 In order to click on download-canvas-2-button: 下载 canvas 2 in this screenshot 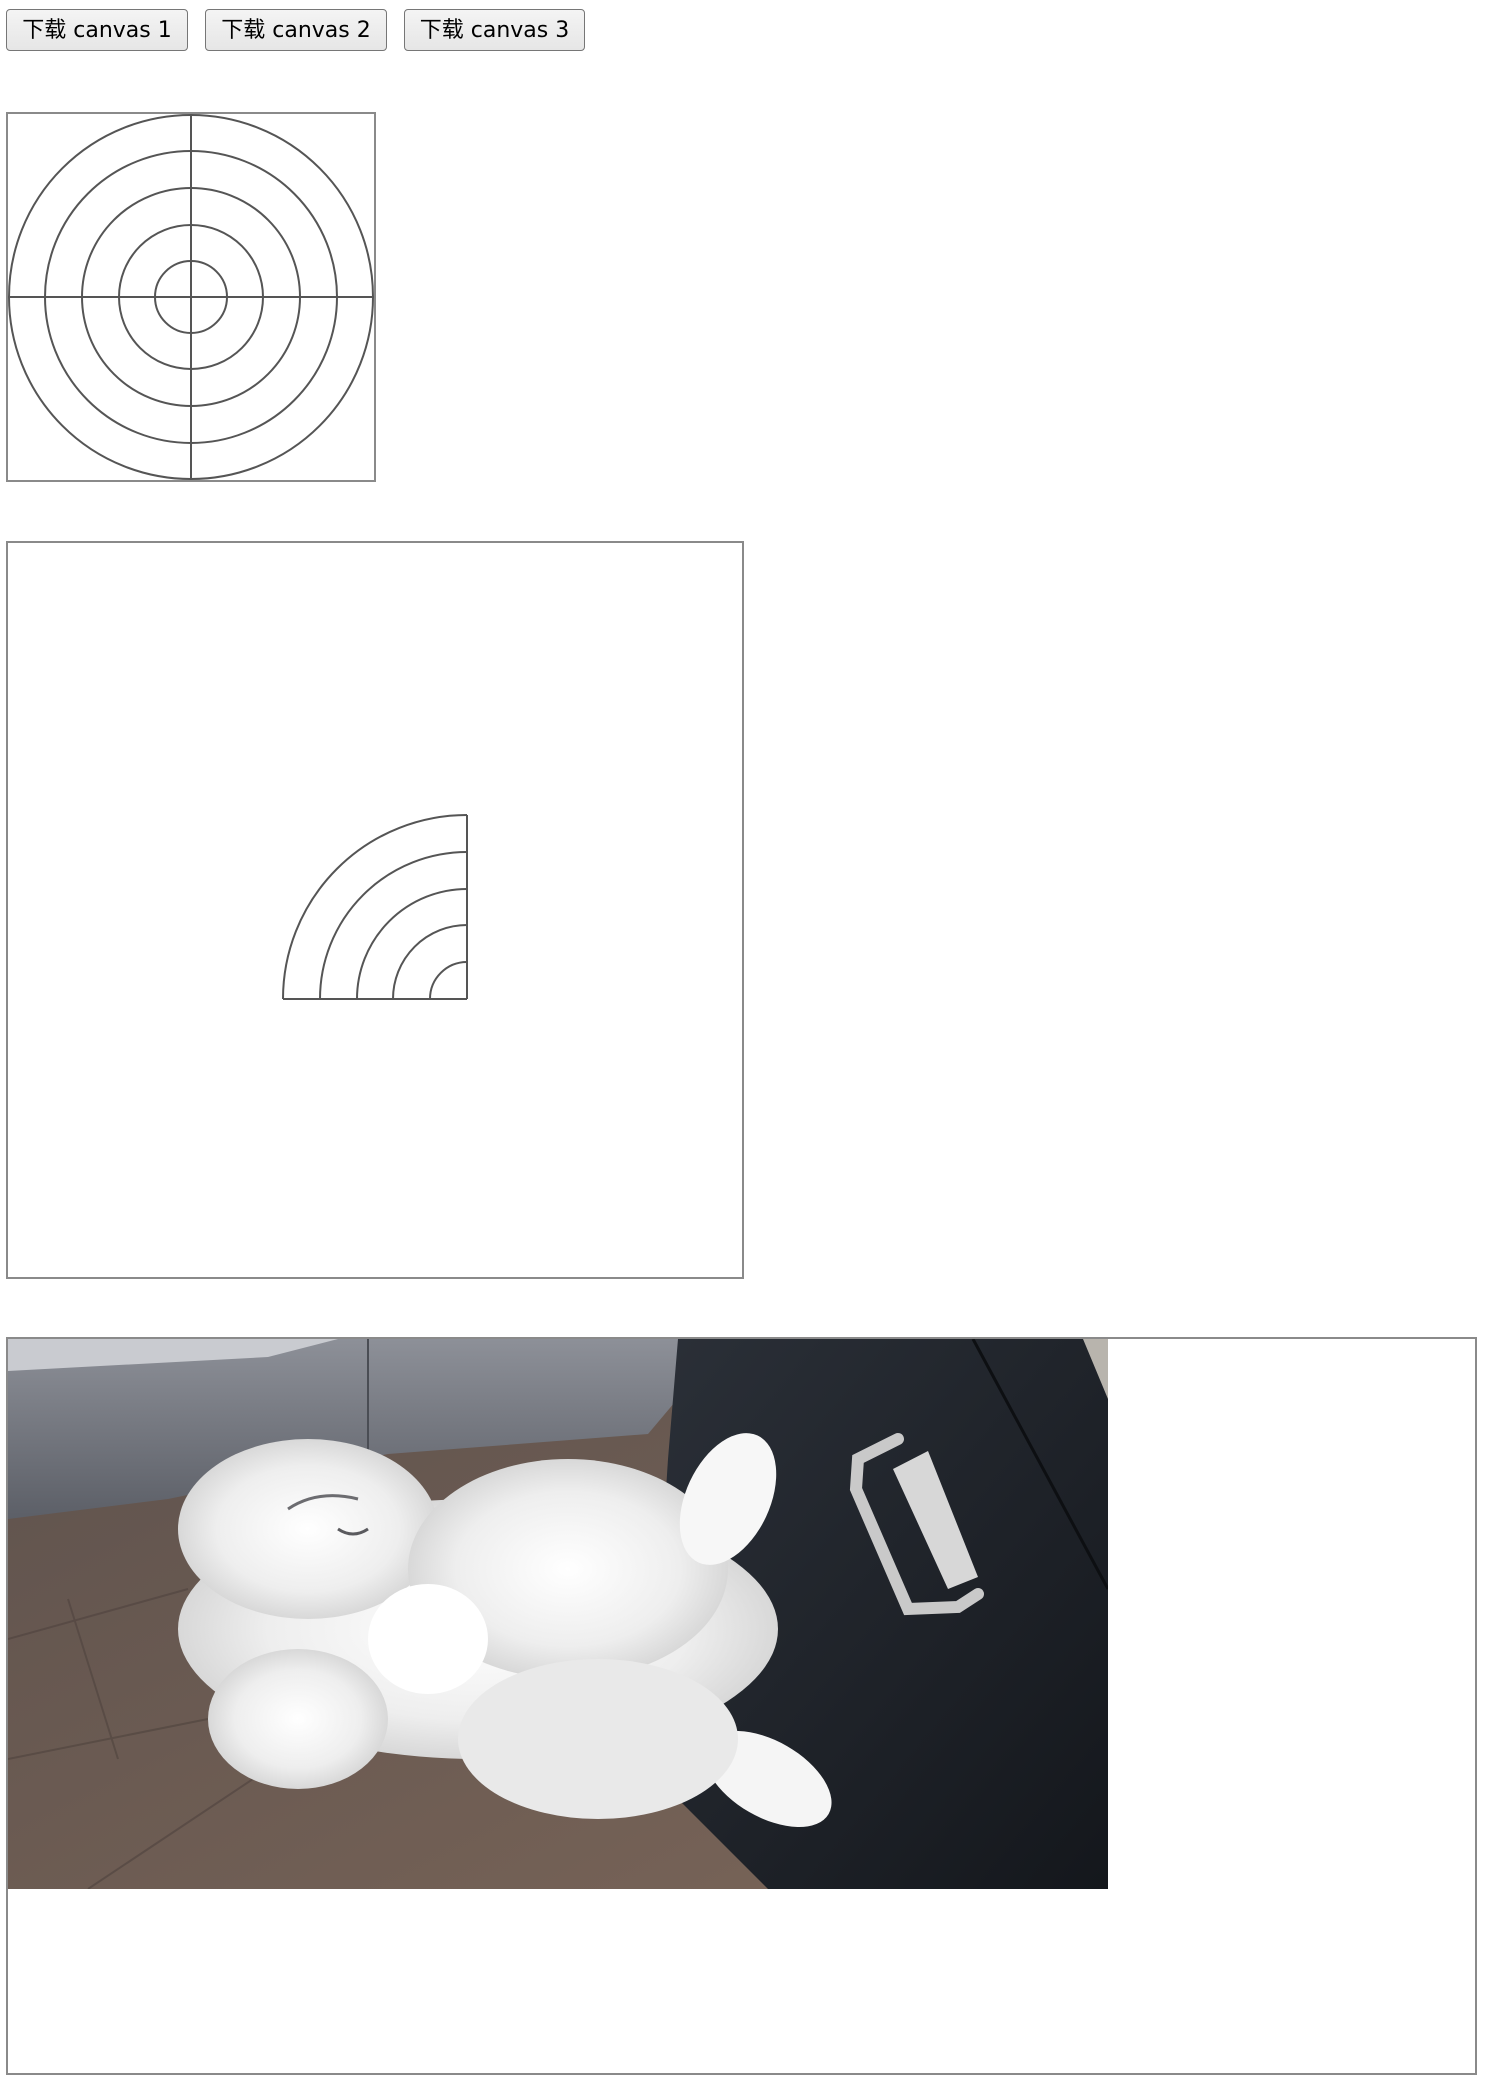, I will do `click(296, 30)`.